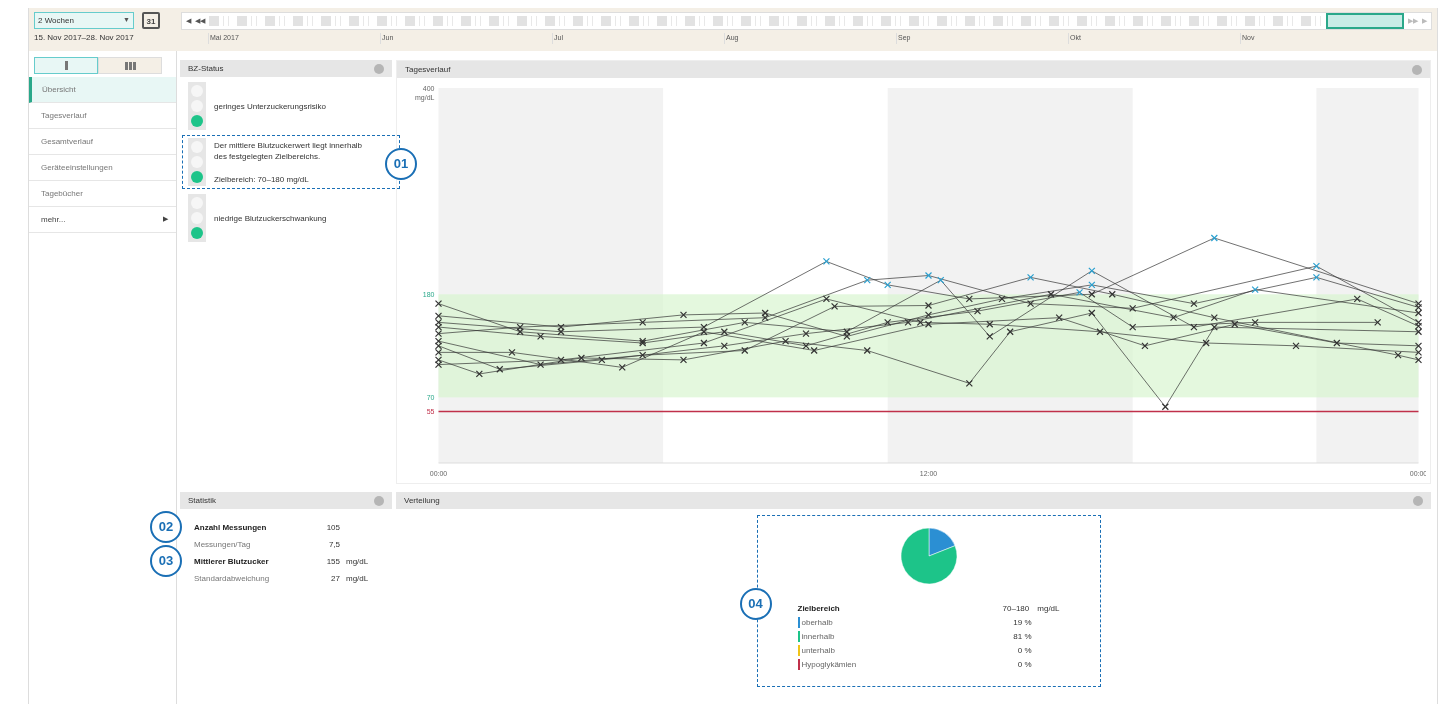  Describe the element at coordinates (1022, 636) in the screenshot. I see `legend-value: 81 %` at that location.